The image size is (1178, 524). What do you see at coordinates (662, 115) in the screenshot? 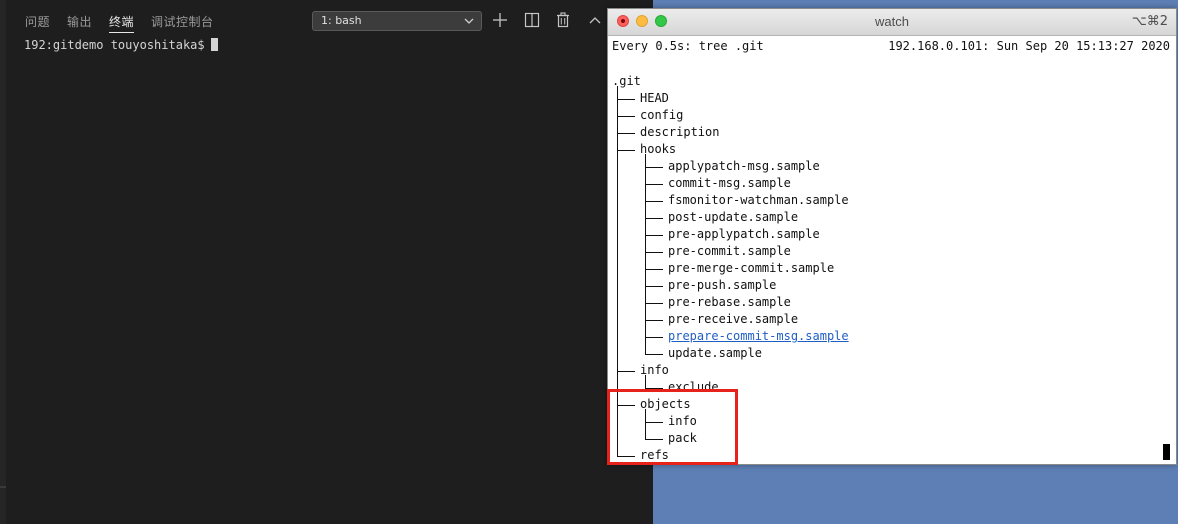
I see `tree-entry: config` at bounding box center [662, 115].